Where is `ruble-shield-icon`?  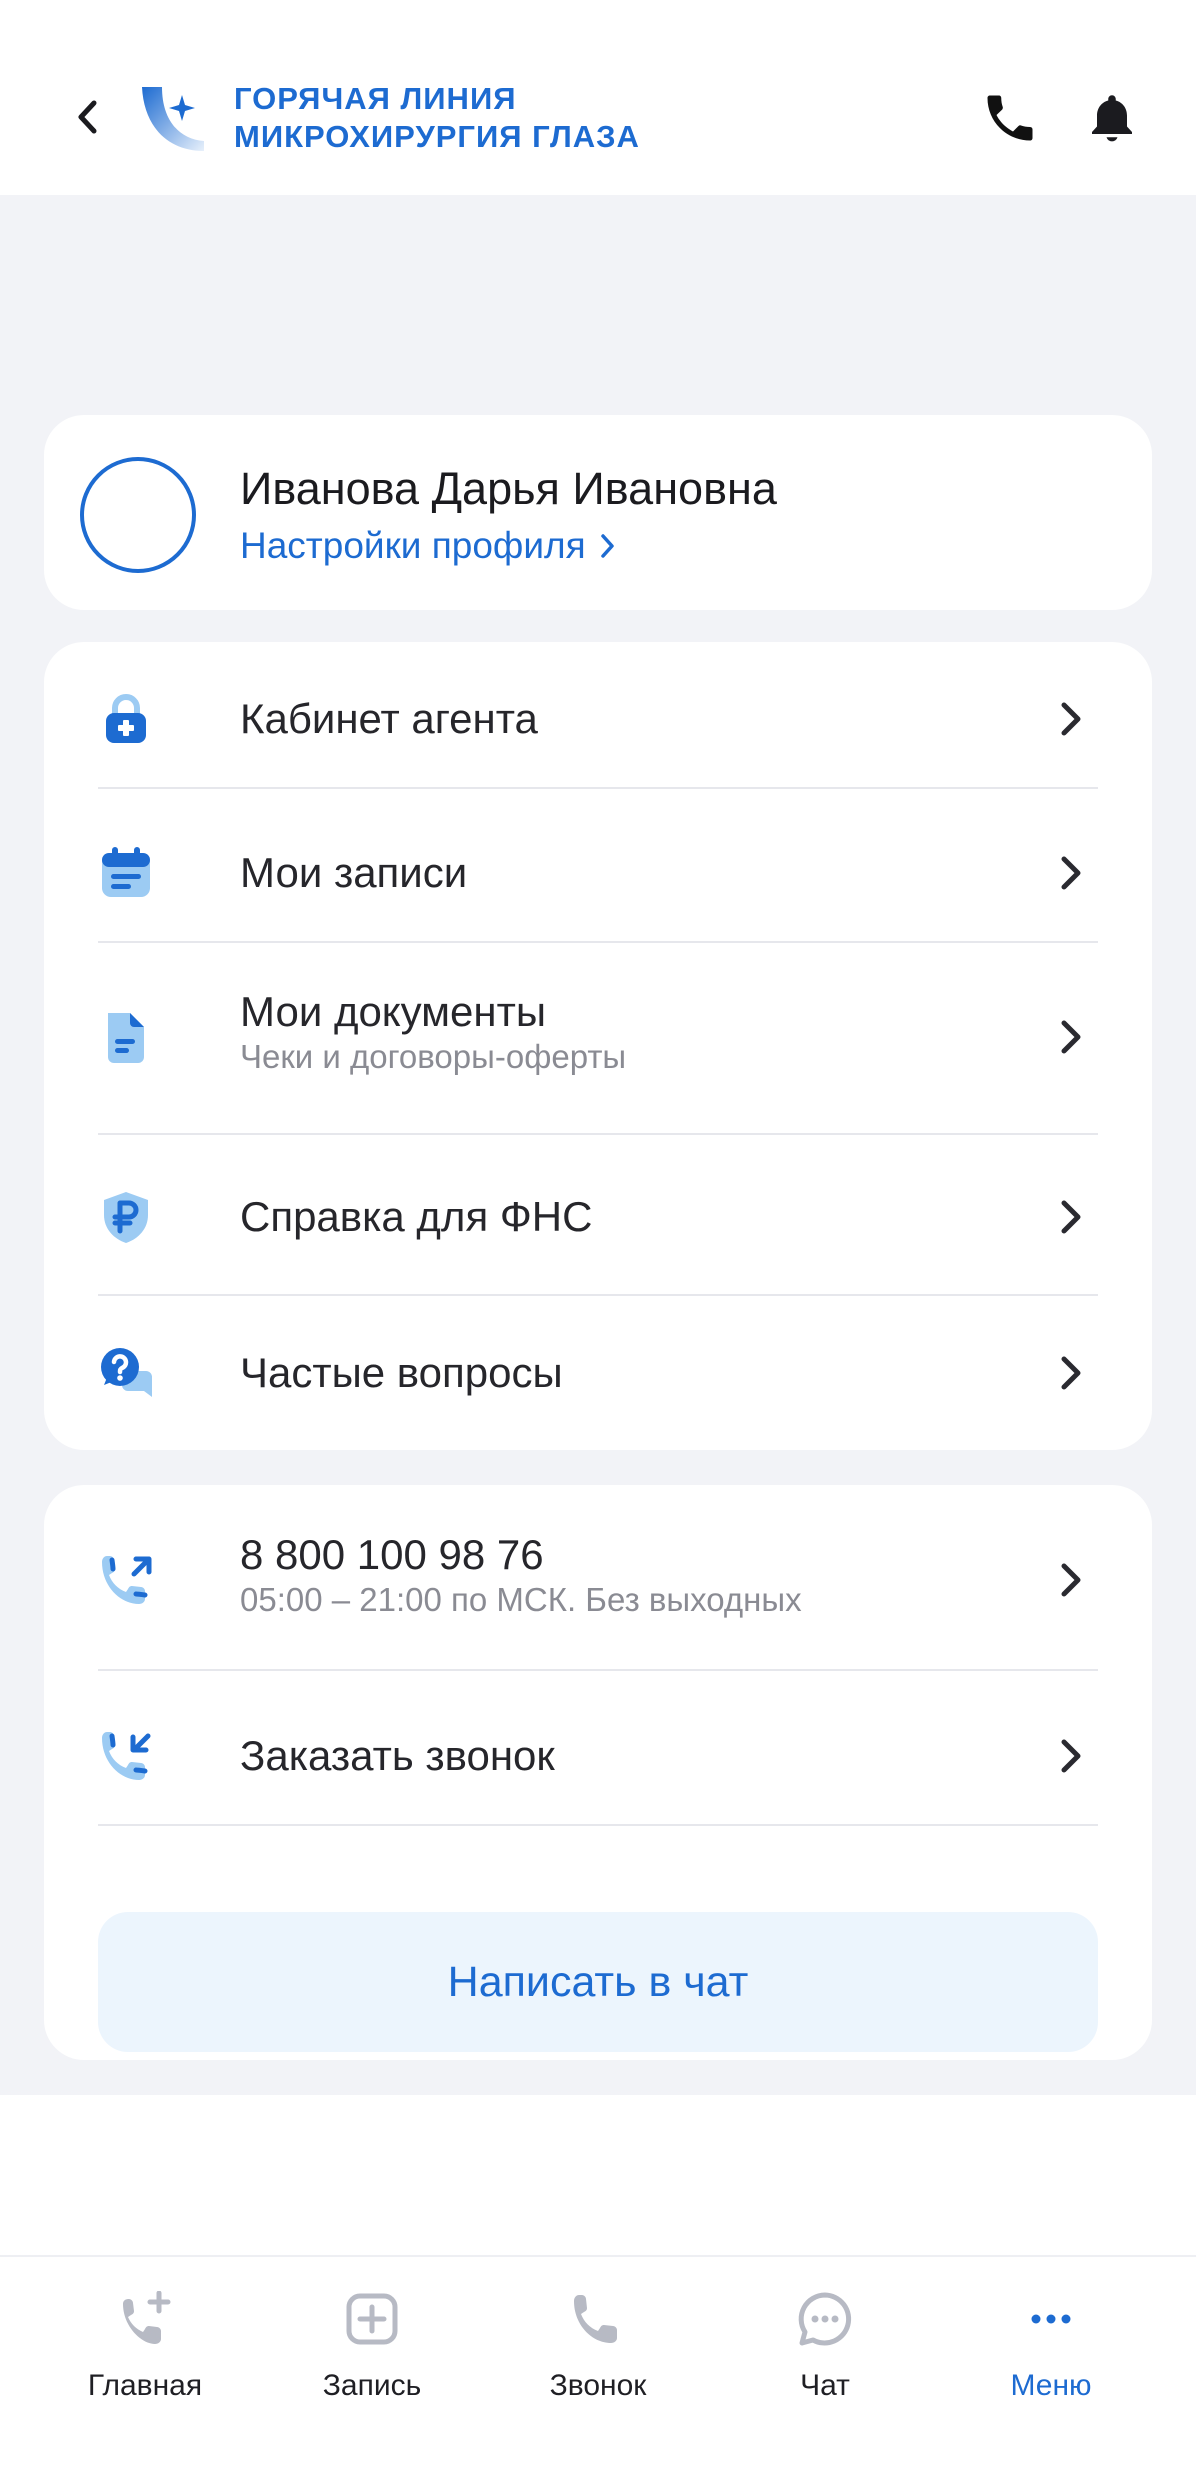
ruble-shield-icon is located at coordinates (126, 1217).